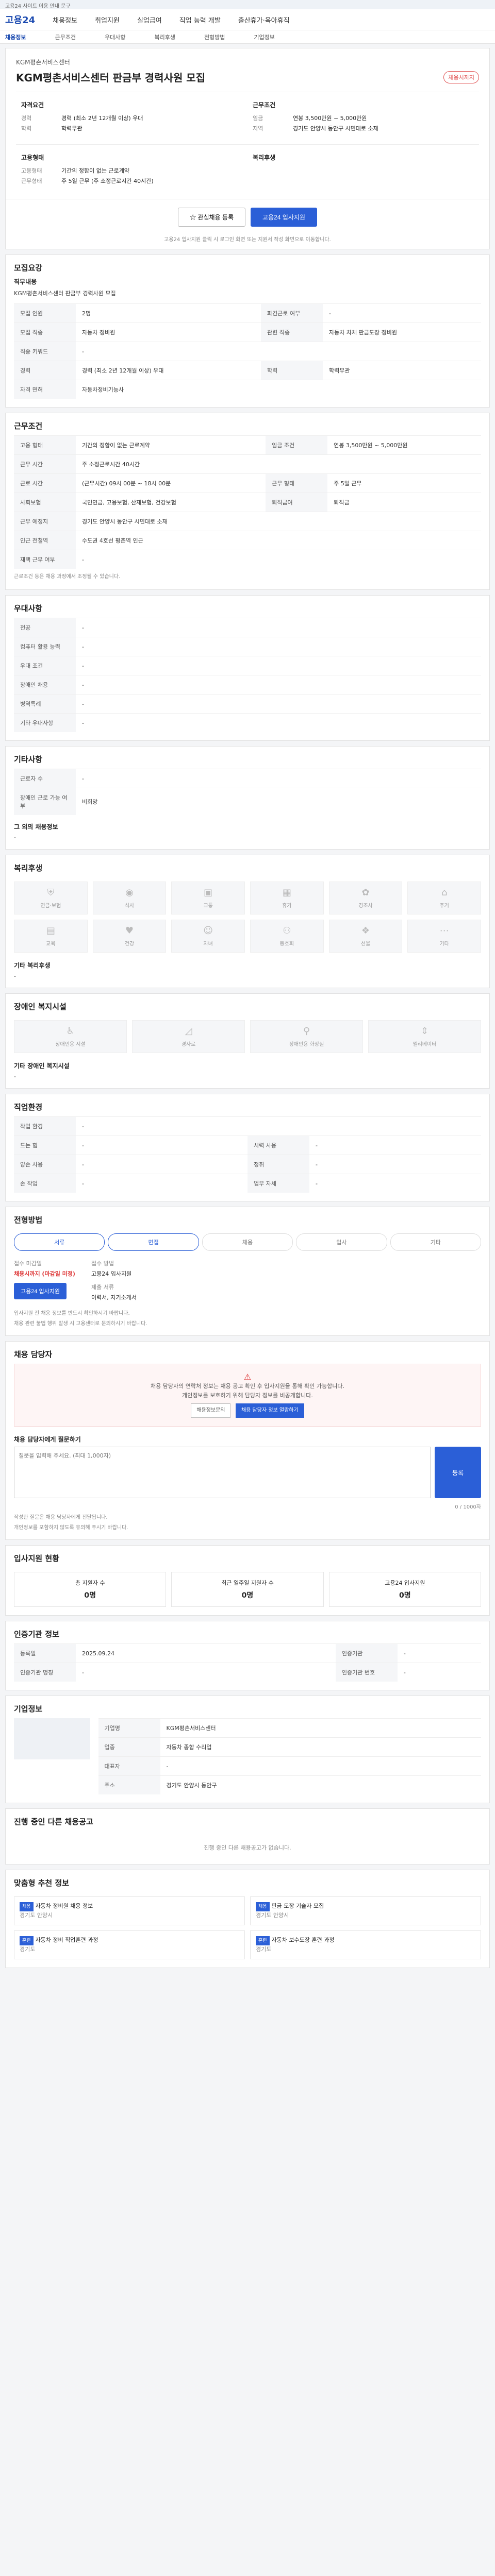  I want to click on recommend-item: 채용 판금 도장 기술자 모집 경기도 안양시, so click(365, 1910).